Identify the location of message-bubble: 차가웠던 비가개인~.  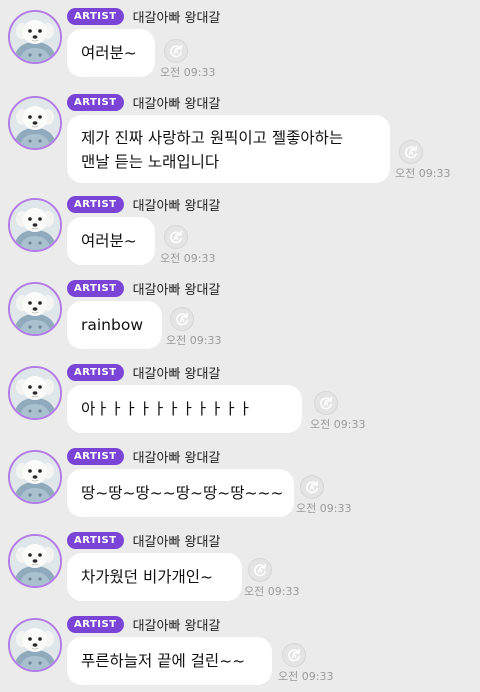
(154, 577).